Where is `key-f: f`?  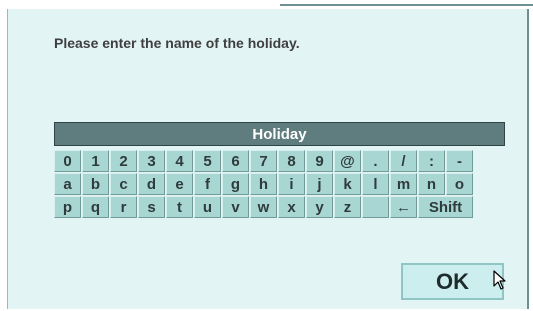
key-f: f is located at coordinates (207, 184).